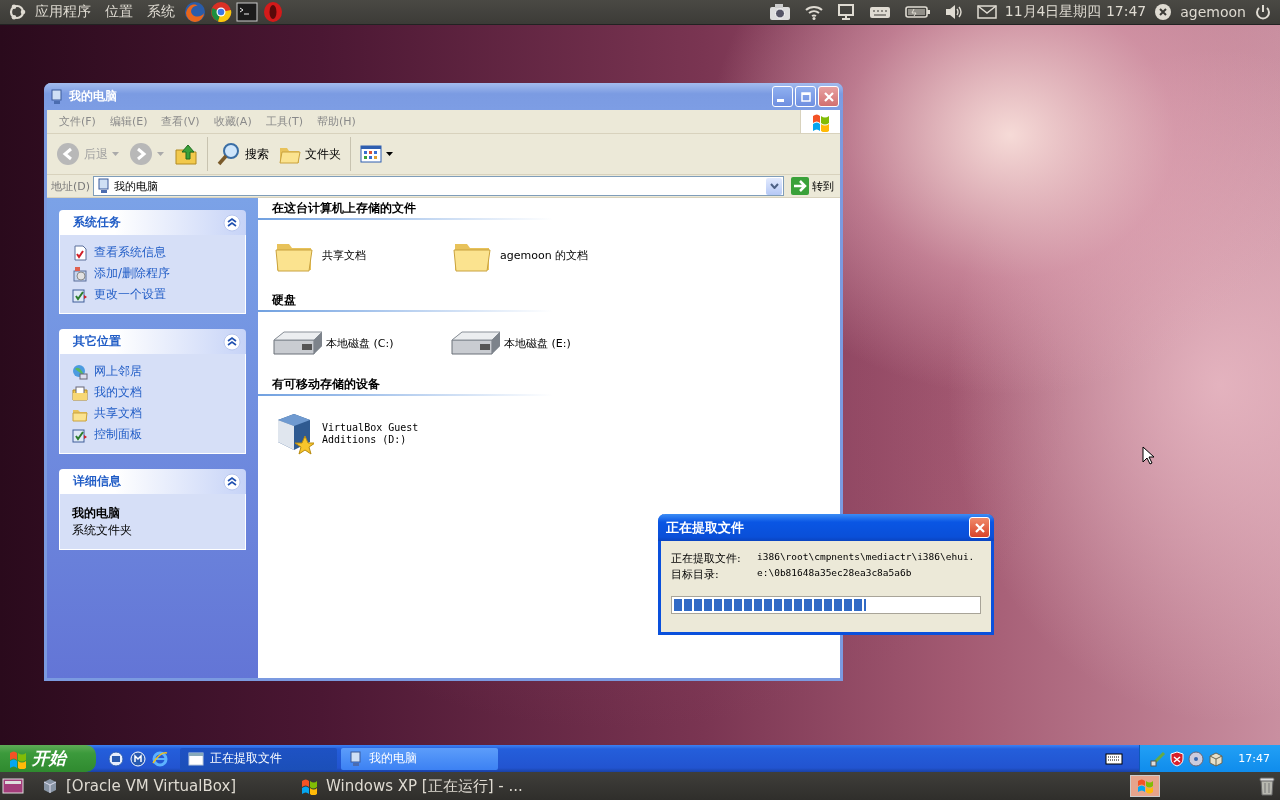 The height and width of the screenshot is (800, 1280). What do you see at coordinates (80, 371) in the screenshot?
I see `network-globe-icon` at bounding box center [80, 371].